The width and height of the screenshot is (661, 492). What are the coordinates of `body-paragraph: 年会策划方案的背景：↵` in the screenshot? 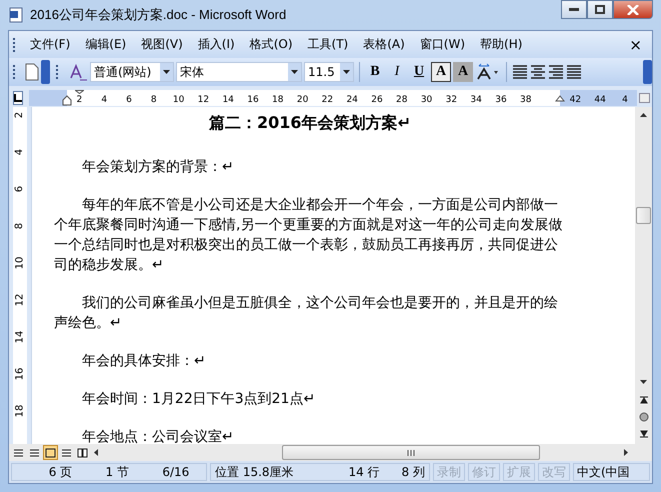 It's located at (158, 167).